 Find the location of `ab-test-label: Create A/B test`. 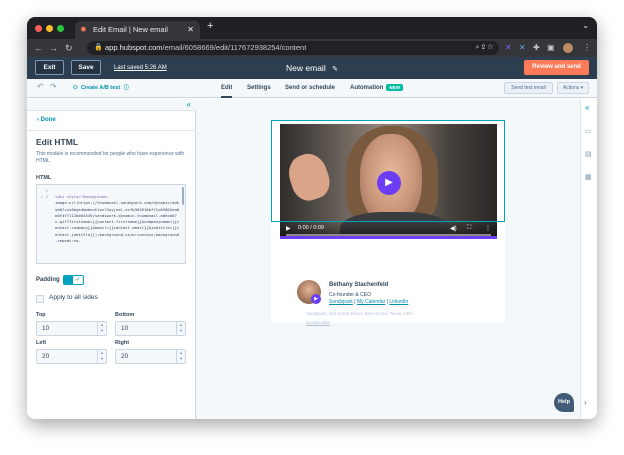

ab-test-label: Create A/B test is located at coordinates (100, 88).